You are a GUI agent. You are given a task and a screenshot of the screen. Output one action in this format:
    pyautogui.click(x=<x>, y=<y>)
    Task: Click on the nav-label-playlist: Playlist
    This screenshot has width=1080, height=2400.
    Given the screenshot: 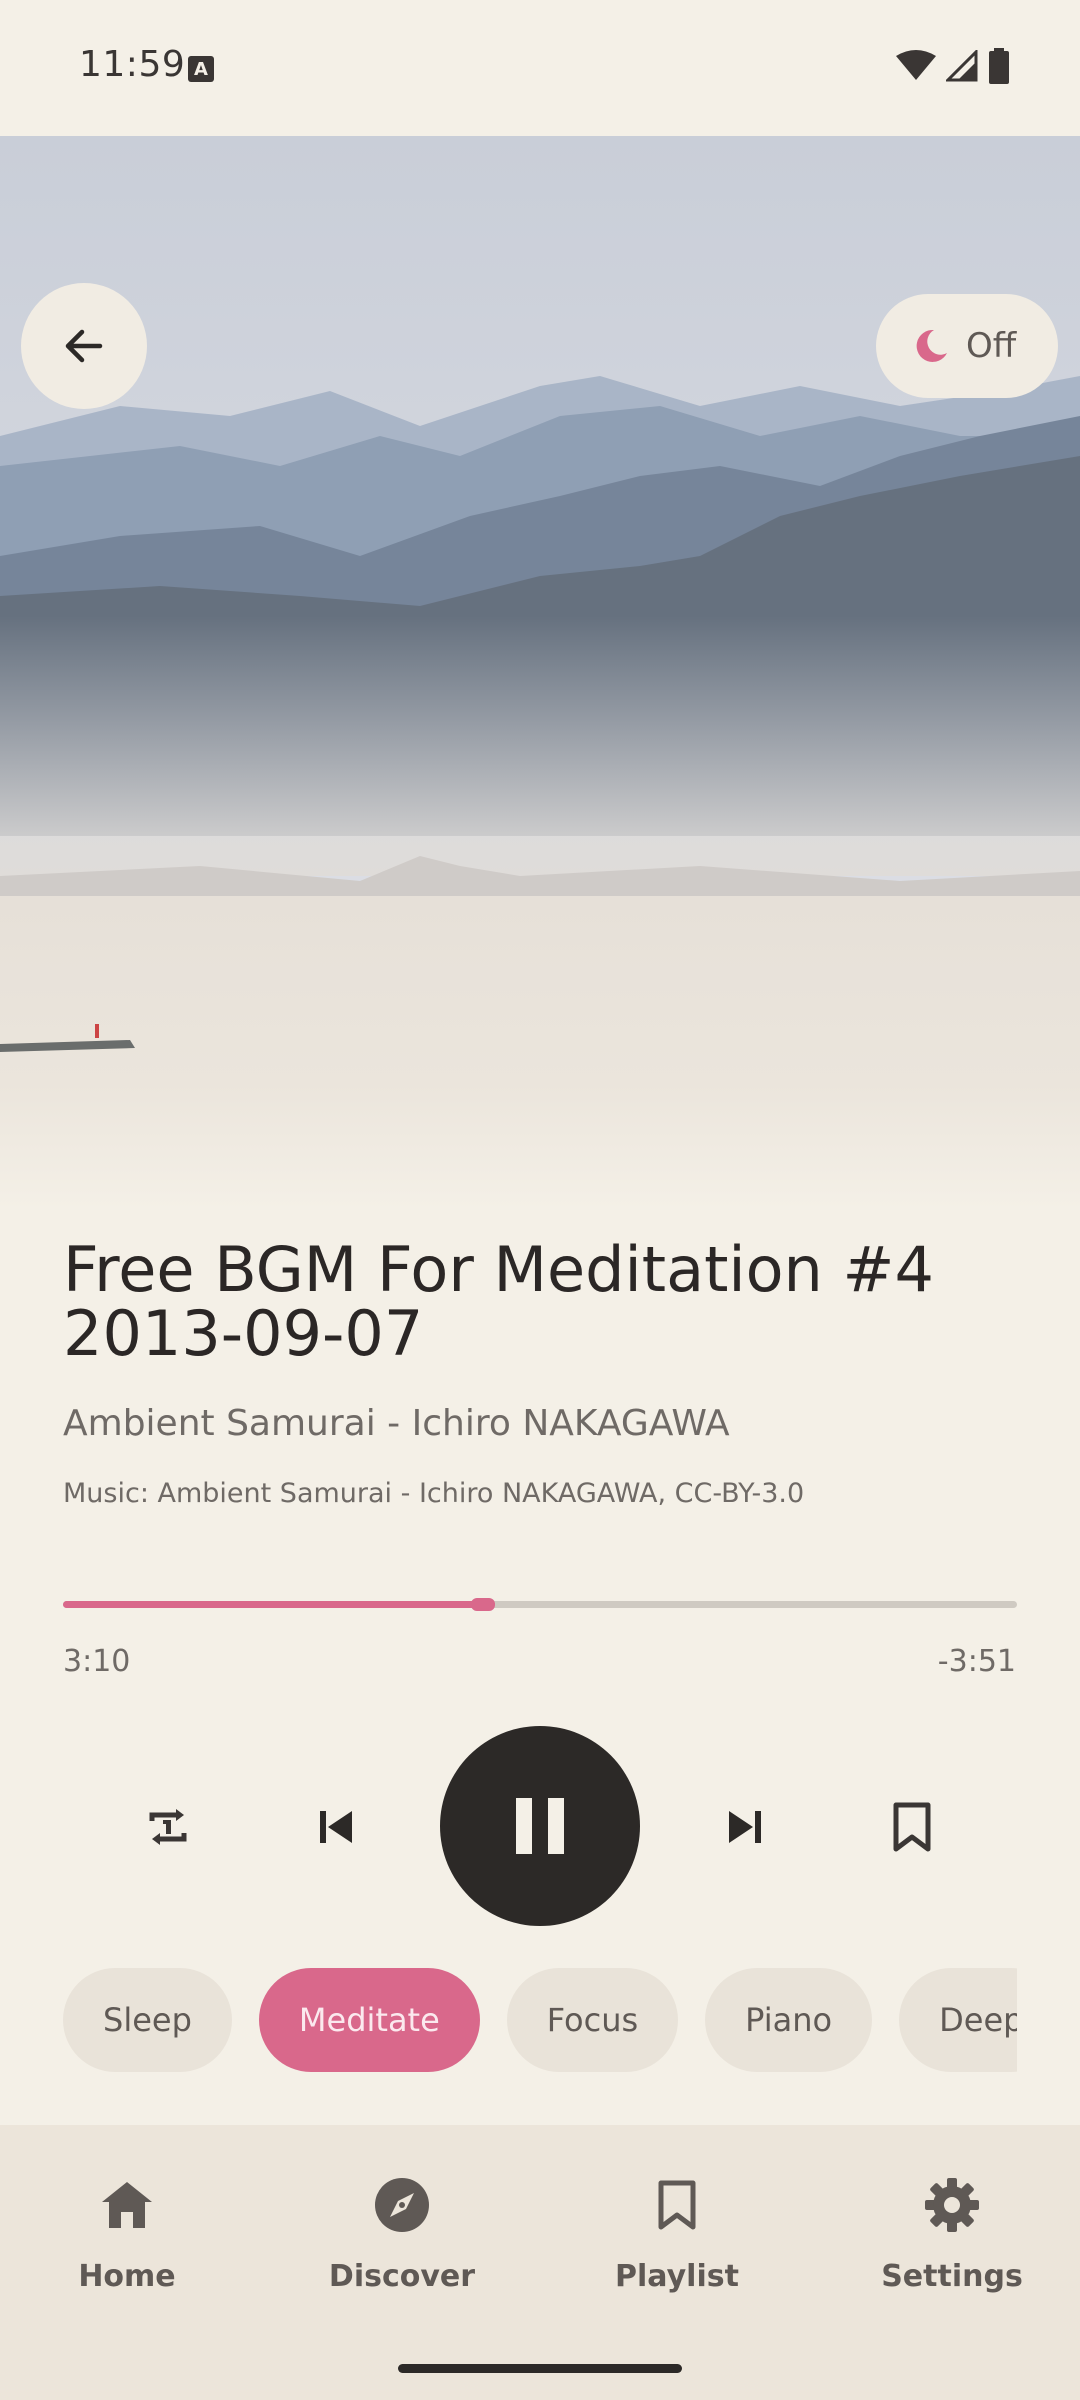 What is the action you would take?
    pyautogui.click(x=677, y=2276)
    